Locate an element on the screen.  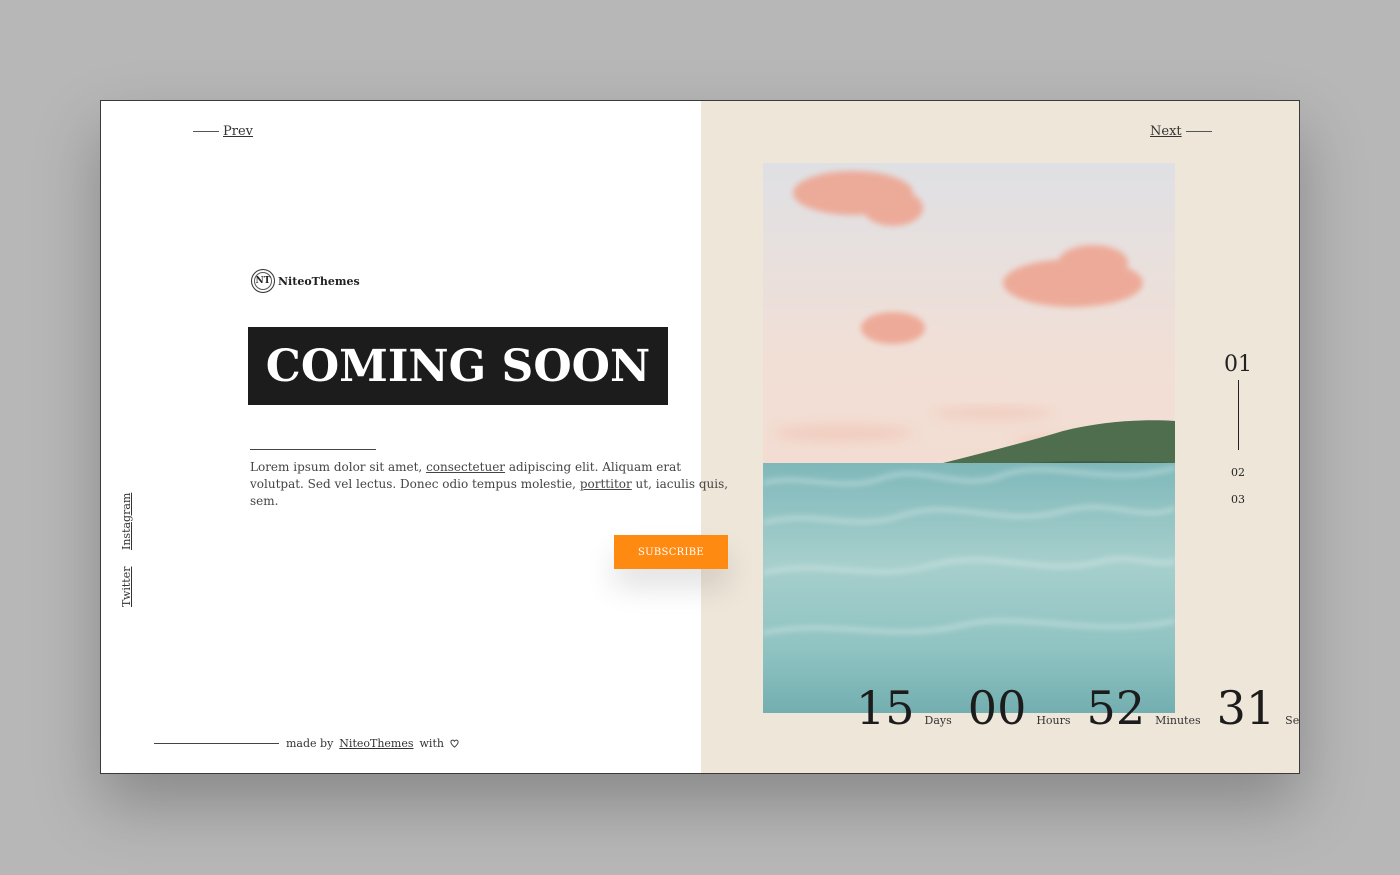
footer-with: with is located at coordinates (431, 743).